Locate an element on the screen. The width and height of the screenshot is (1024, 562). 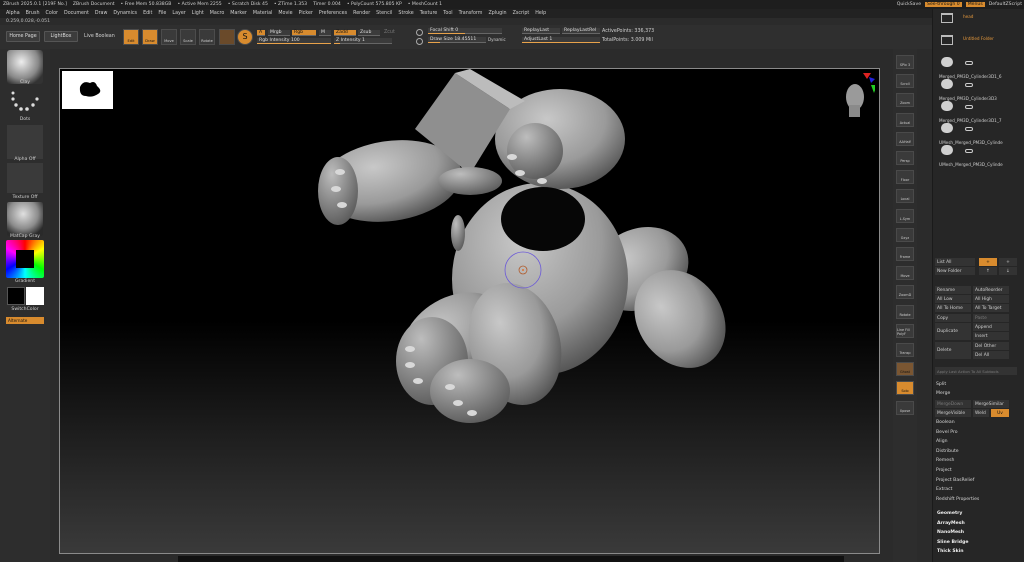
all-to-target-button: All To Target is located at coordinates (991, 308).